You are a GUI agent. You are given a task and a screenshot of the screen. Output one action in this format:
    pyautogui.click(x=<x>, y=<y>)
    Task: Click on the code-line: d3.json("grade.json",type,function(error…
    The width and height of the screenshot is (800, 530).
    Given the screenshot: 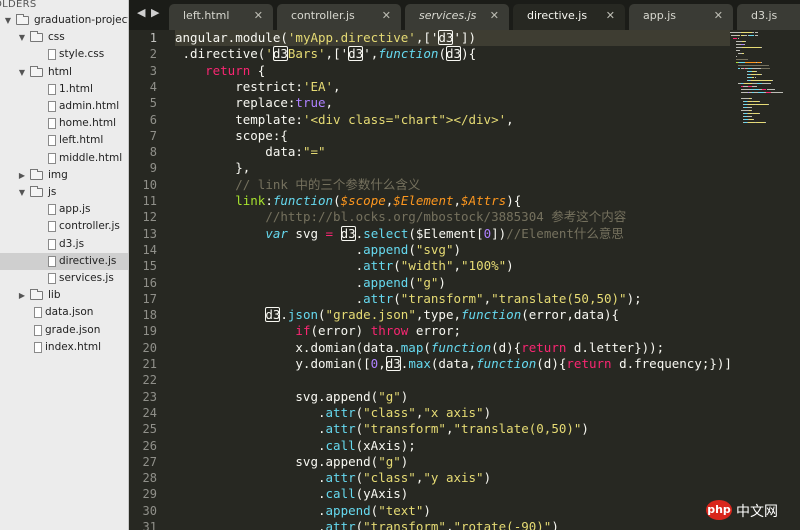 What is the action you would take?
    pyautogui.click(x=397, y=315)
    